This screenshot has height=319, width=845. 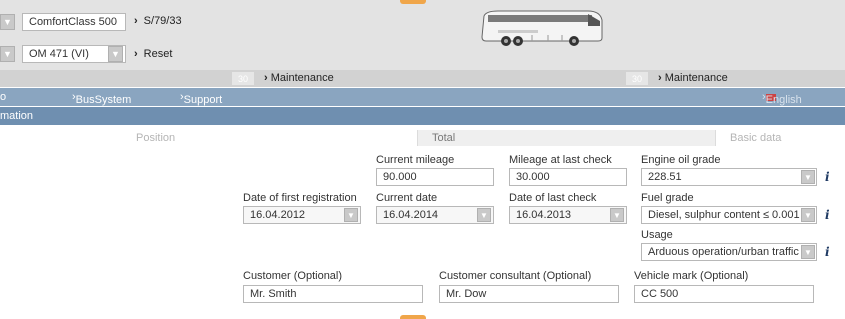 What do you see at coordinates (542, 28) in the screenshot?
I see `bus-icon` at bounding box center [542, 28].